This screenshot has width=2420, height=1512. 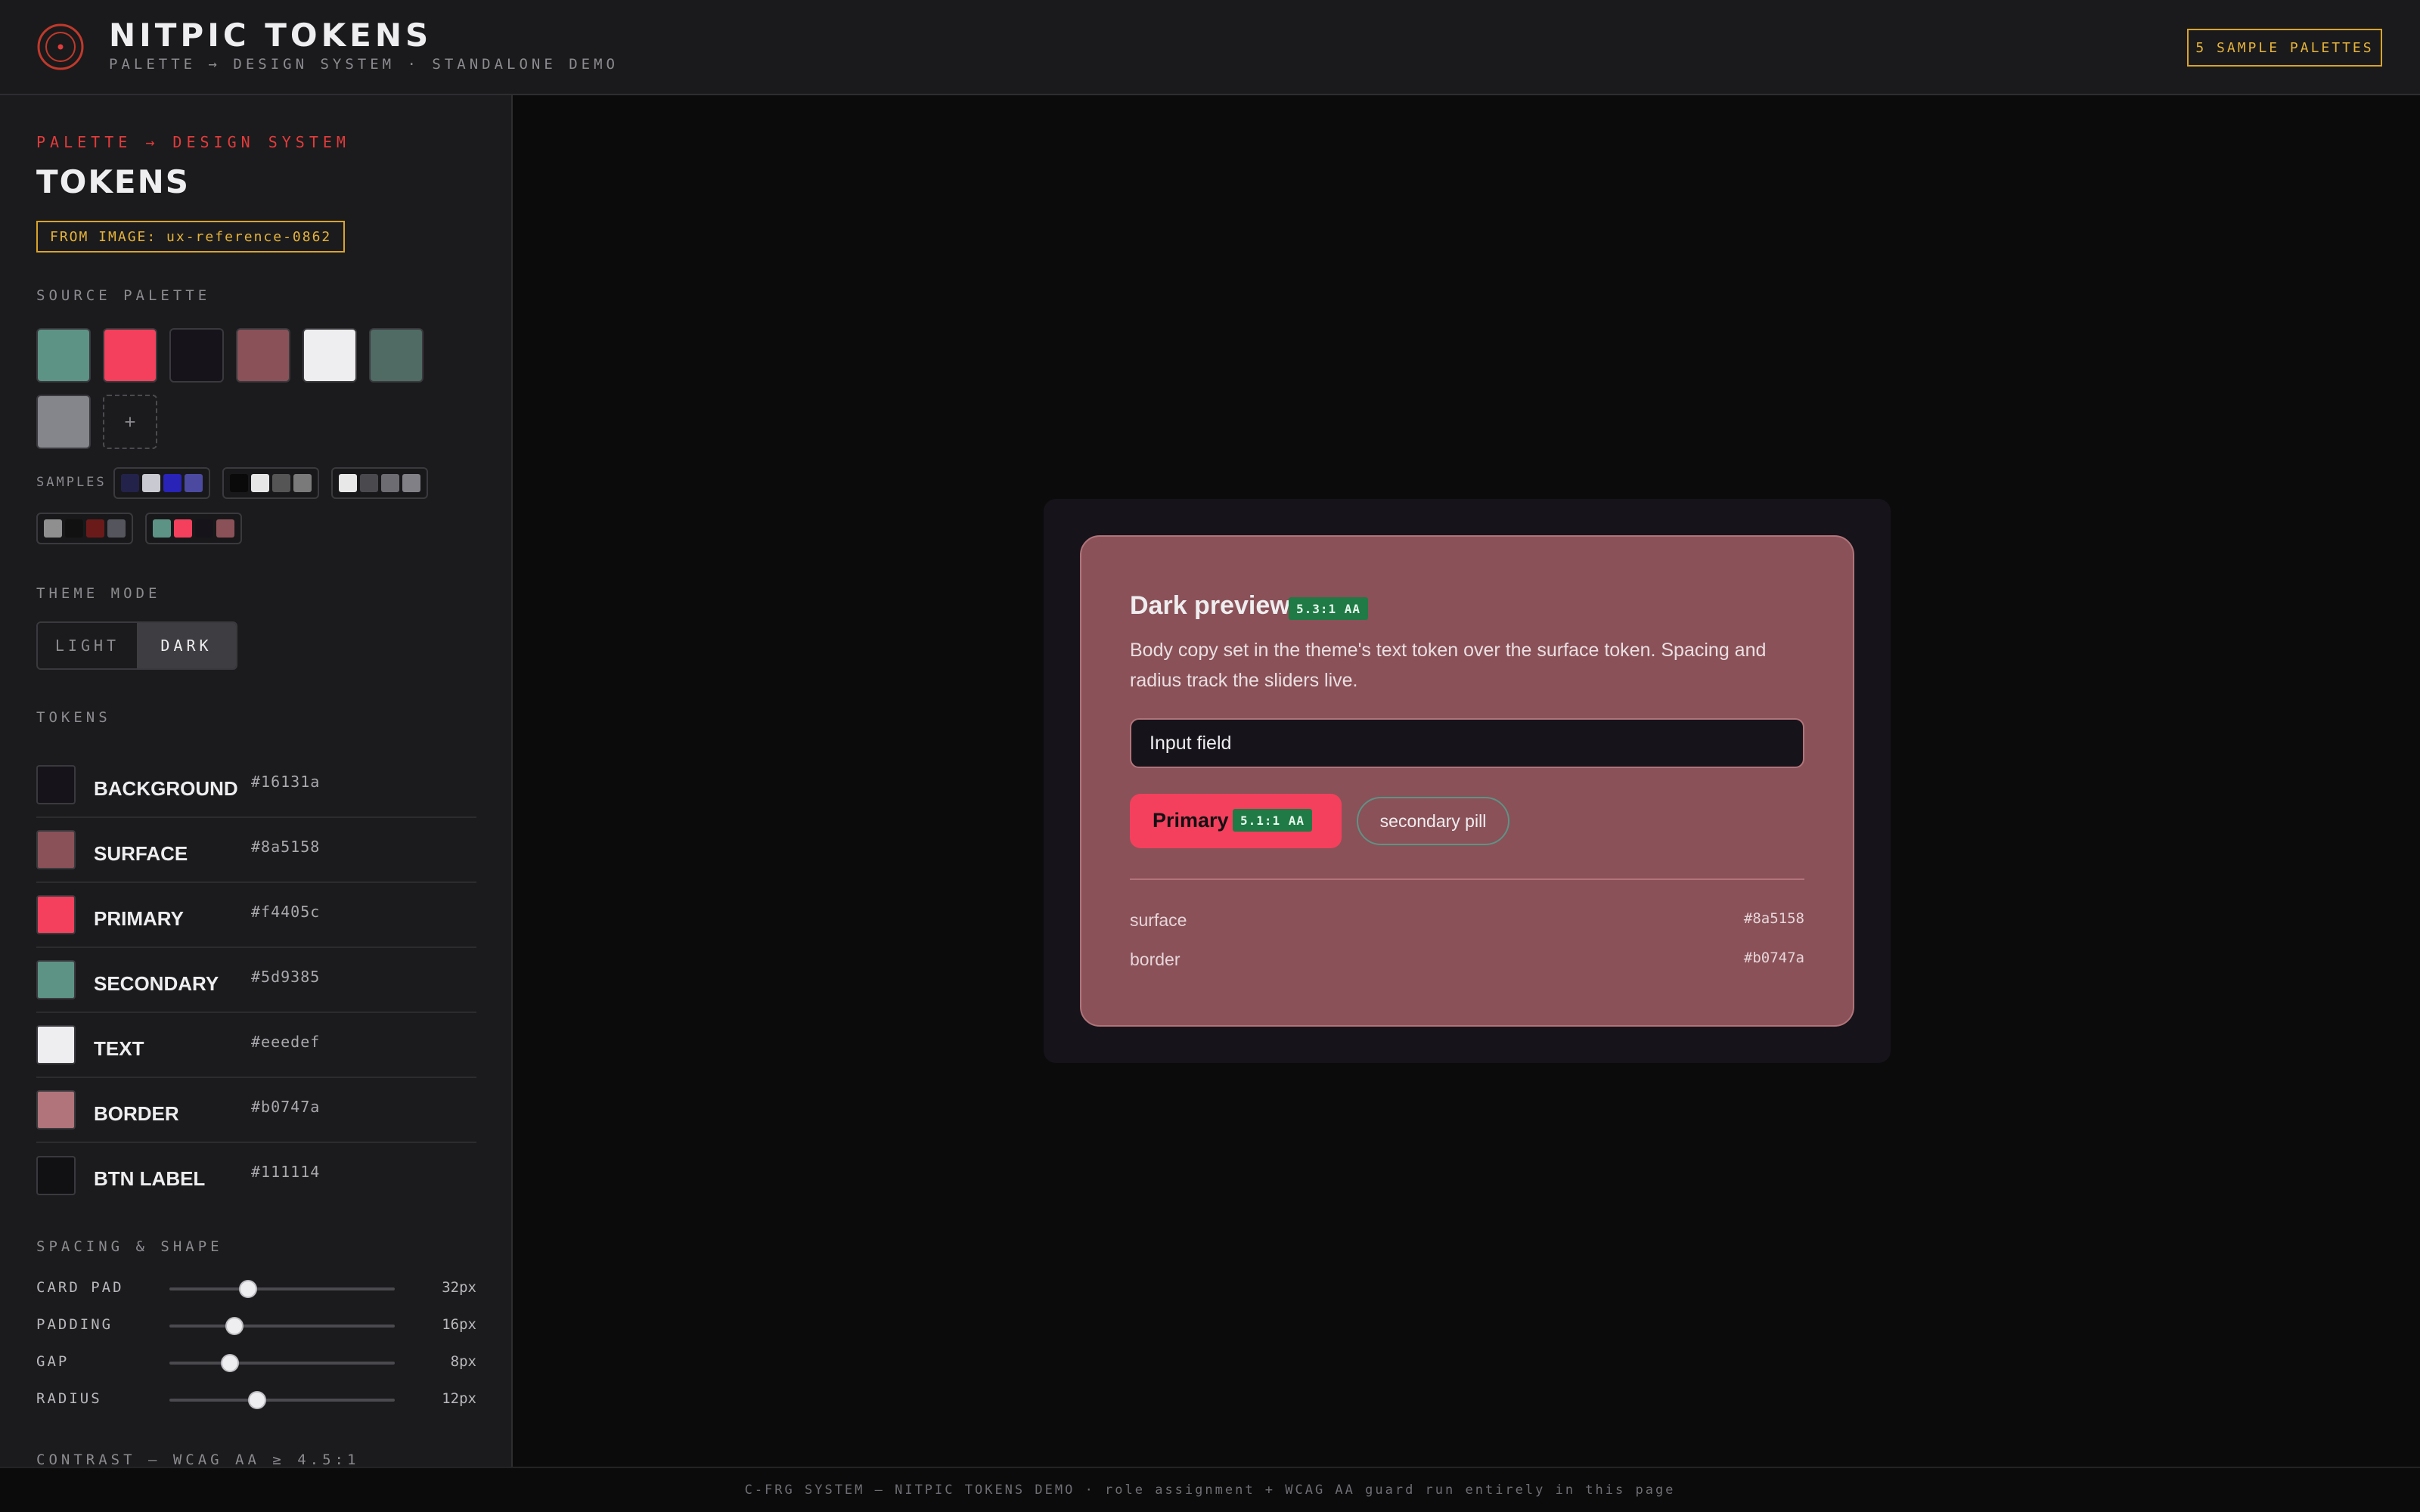 I want to click on token-hex: #16131a, so click(x=286, y=782).